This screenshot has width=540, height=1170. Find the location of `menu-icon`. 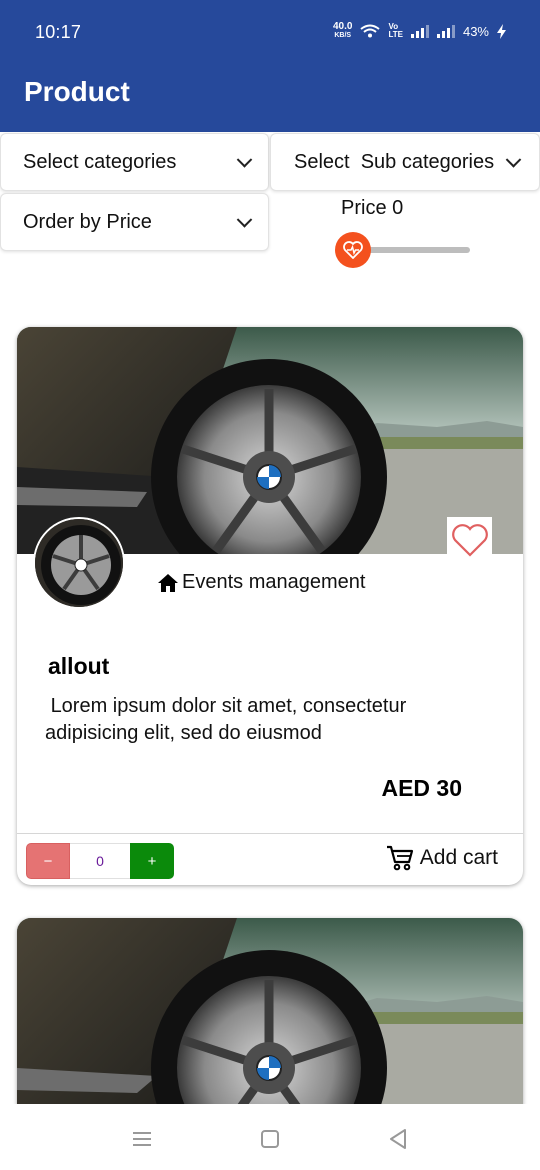

menu-icon is located at coordinates (142, 1139).